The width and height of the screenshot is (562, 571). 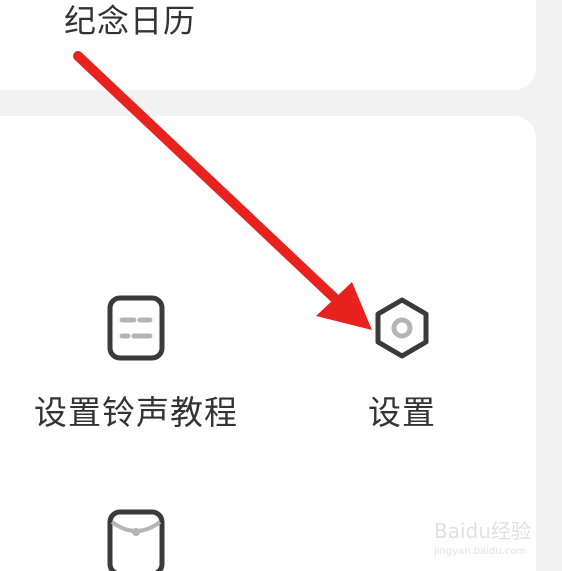 I want to click on ringtone-tutorial-button: 设置铃声教程, so click(x=136, y=364).